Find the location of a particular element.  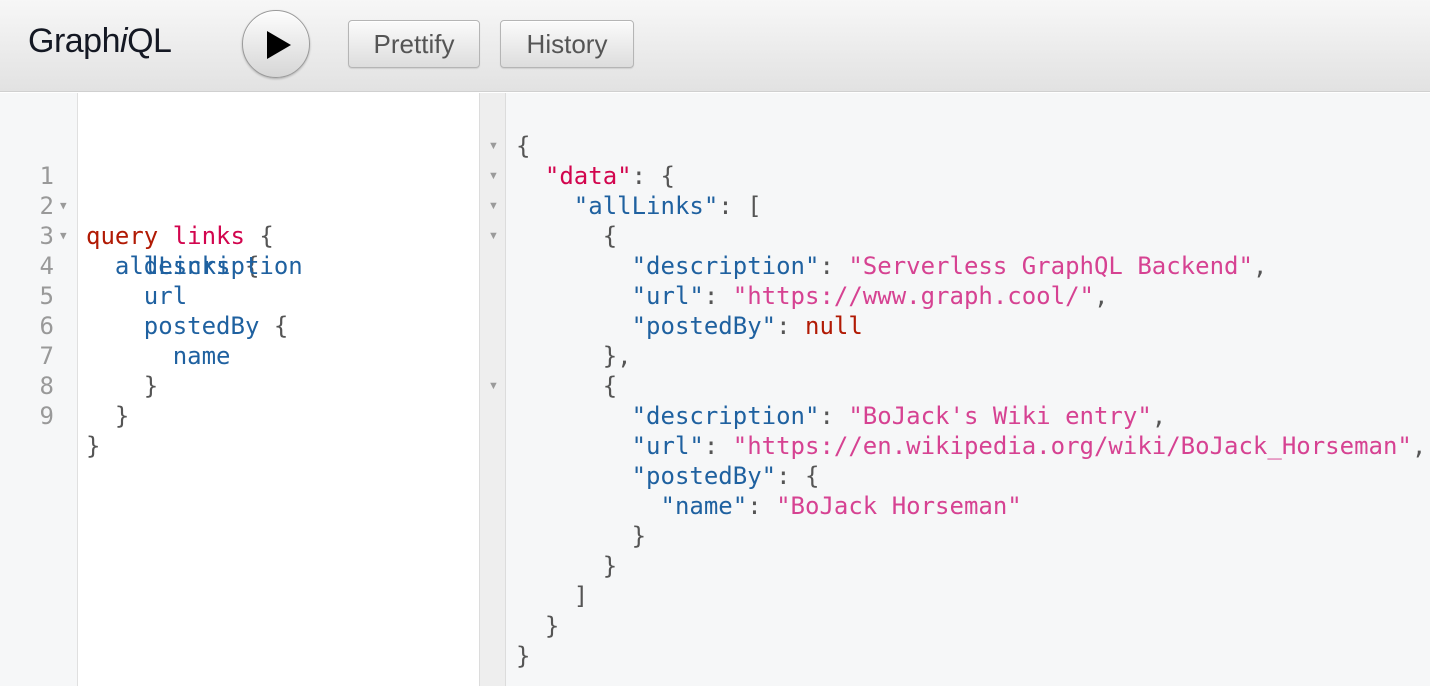

query-line: 6 name is located at coordinates (239, 325).